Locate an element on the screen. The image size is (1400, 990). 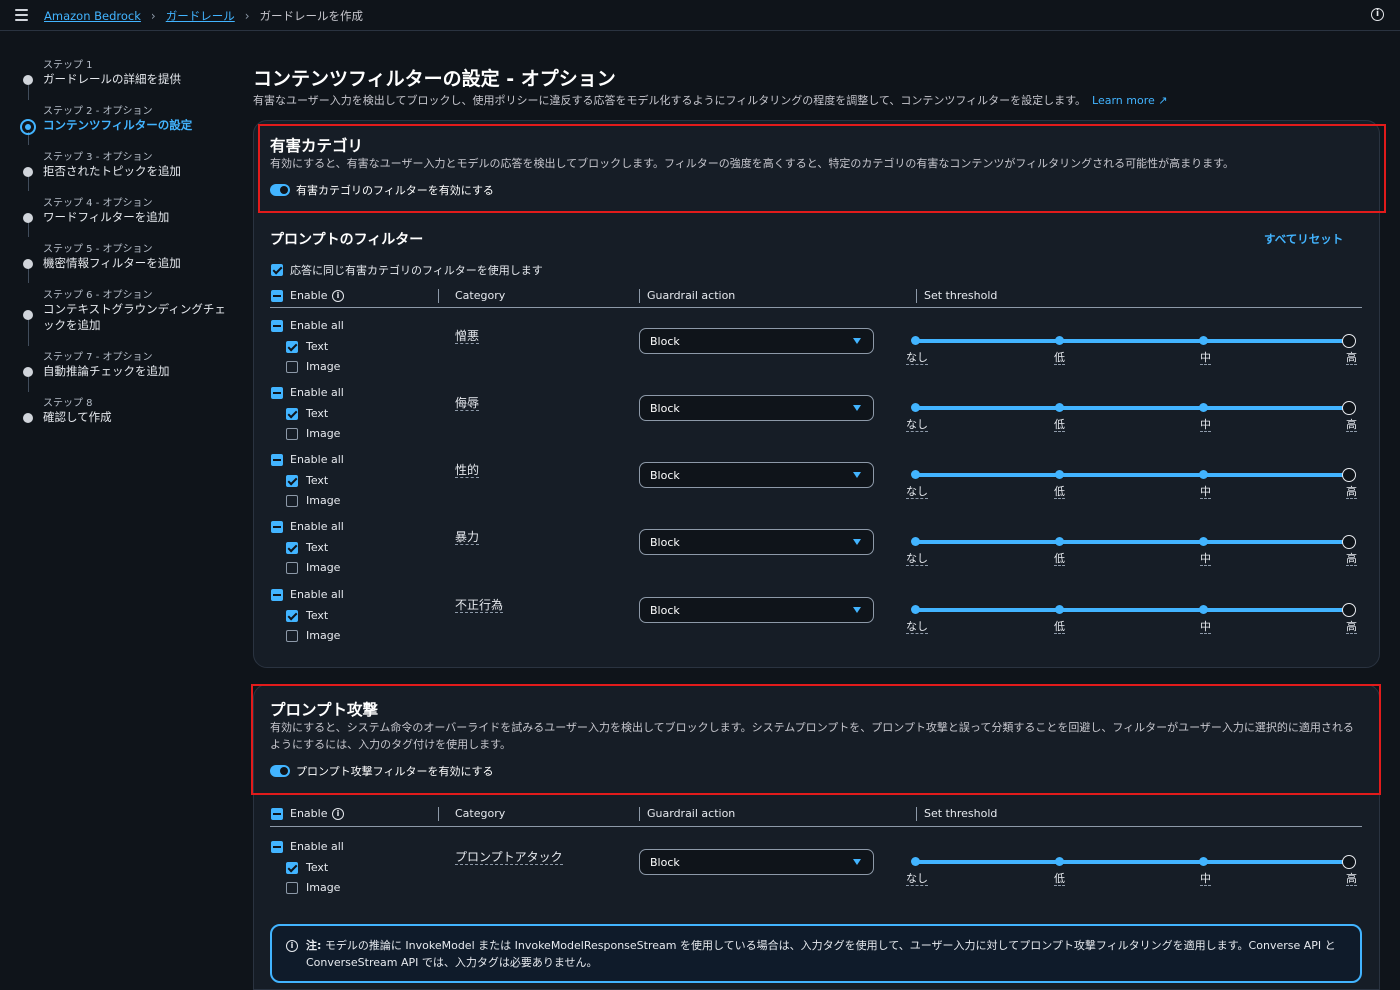
step-title: 機密情報フィルターを追加 is located at coordinates (138, 263).